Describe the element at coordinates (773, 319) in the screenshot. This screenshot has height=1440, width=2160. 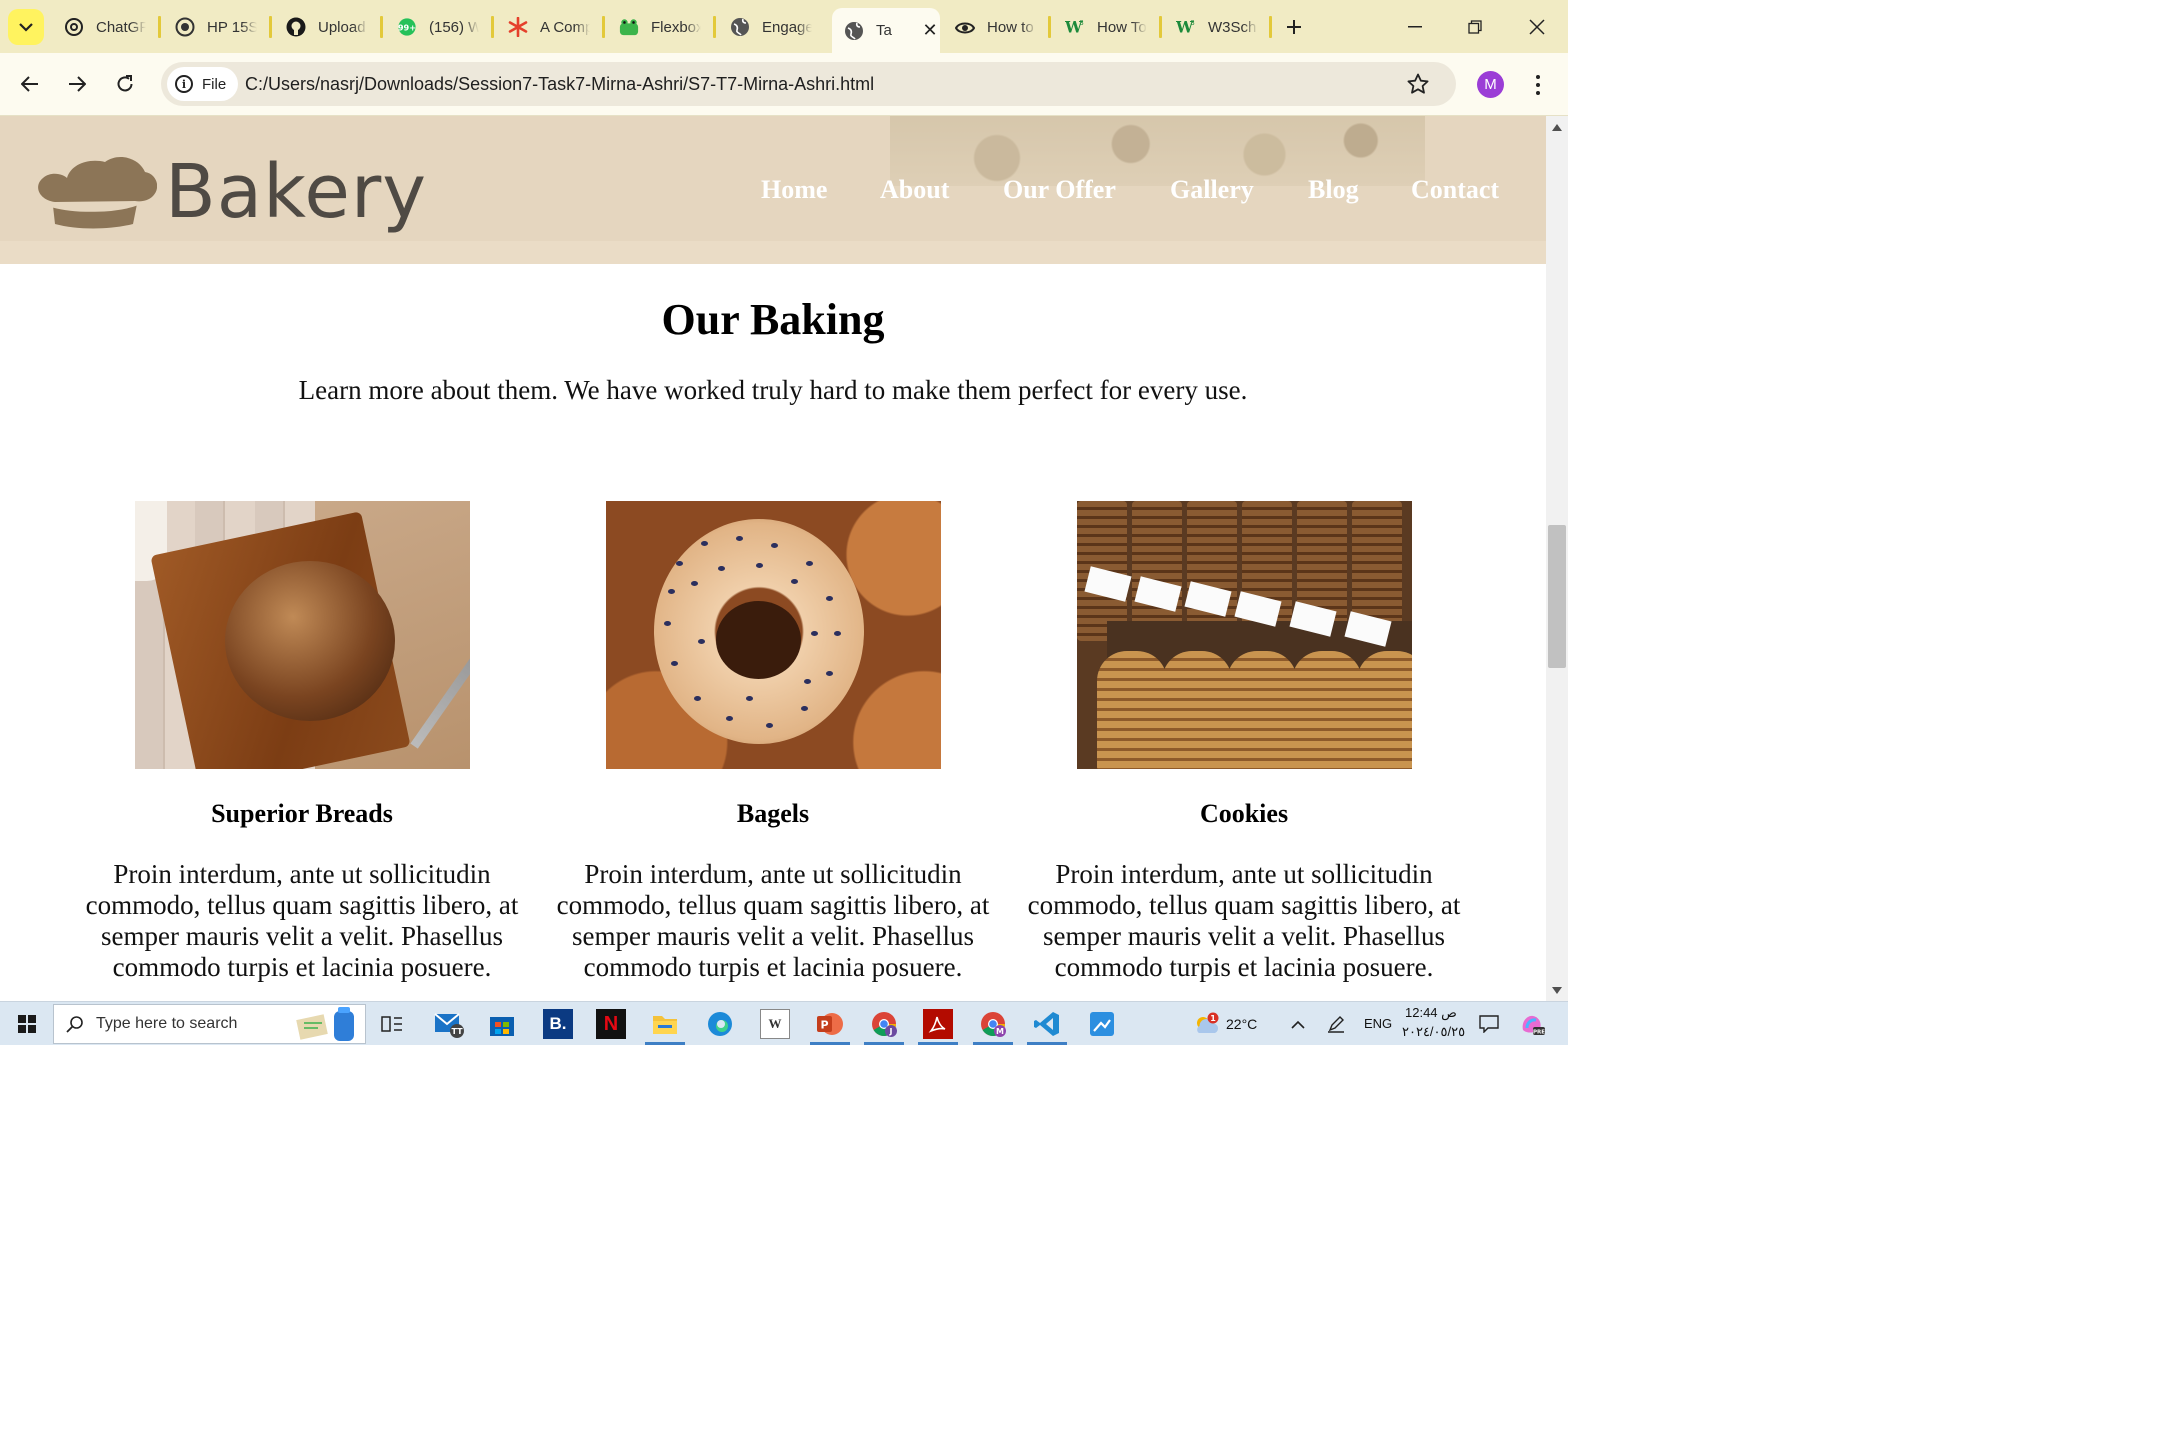
I see `section-title: Our Baking` at that location.